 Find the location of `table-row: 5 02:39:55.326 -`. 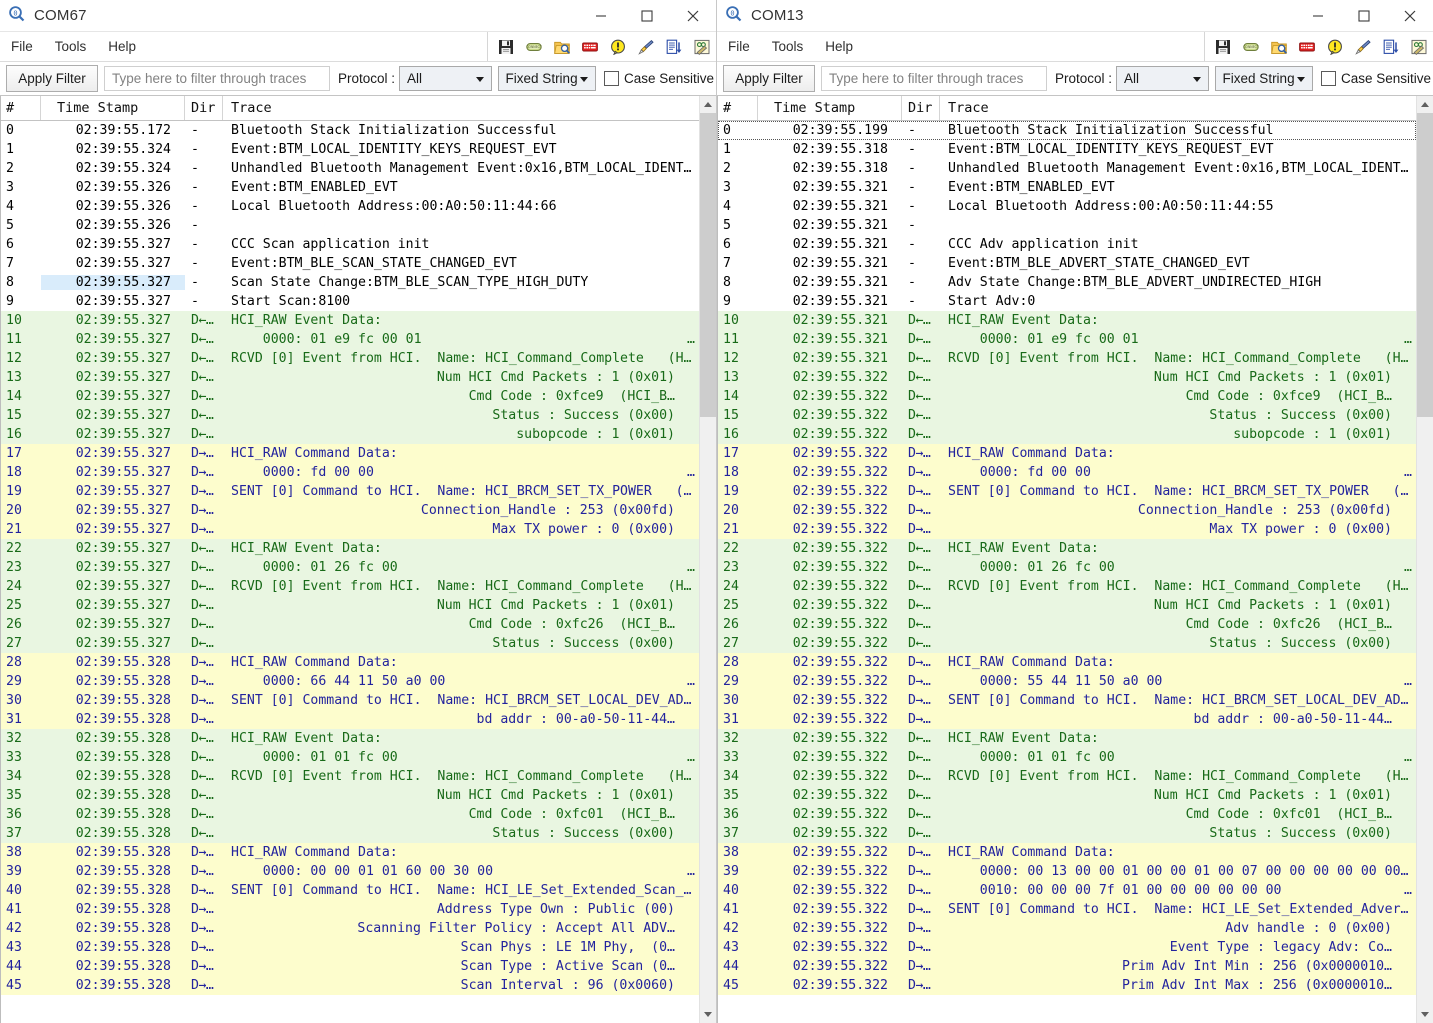

table-row: 5 02:39:55.326 - is located at coordinates (350, 225).